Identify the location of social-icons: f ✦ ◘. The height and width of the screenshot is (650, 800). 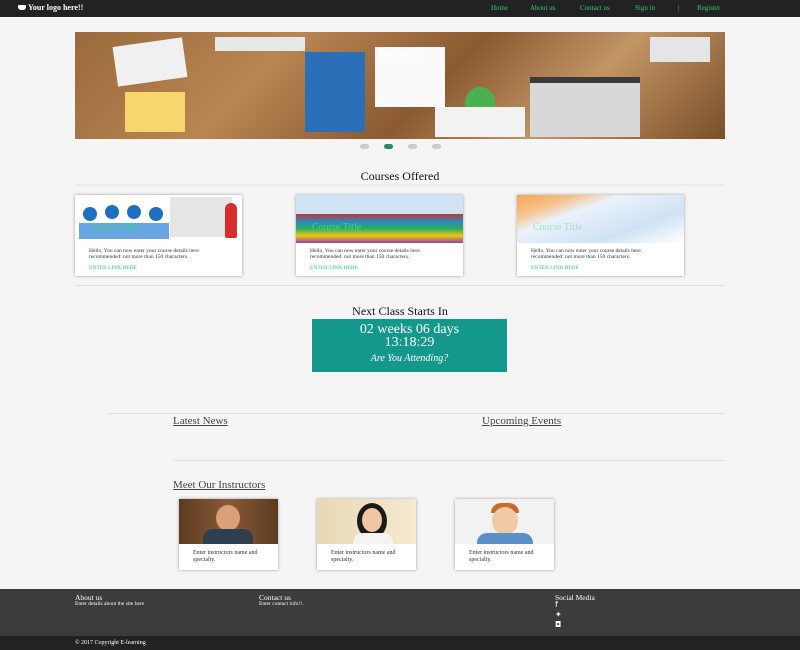
(560, 615).